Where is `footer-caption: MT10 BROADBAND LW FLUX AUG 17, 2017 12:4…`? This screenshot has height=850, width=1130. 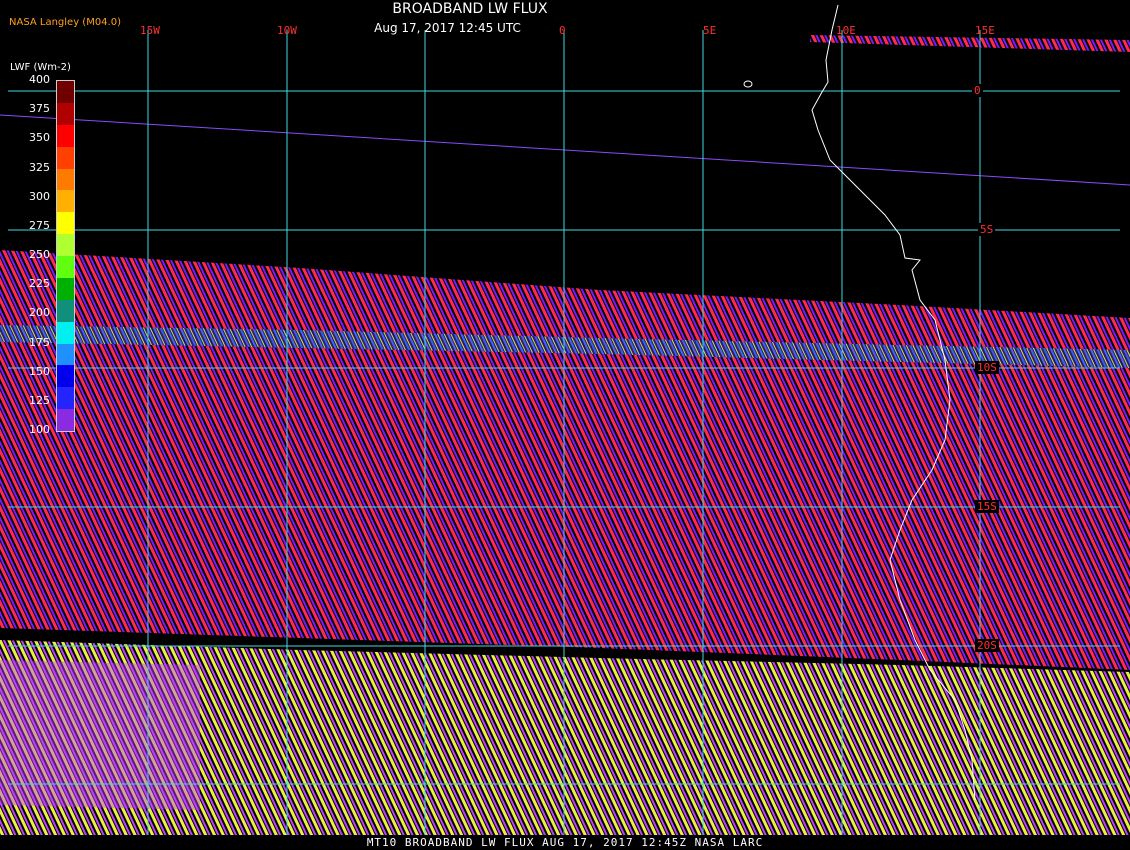 footer-caption: MT10 BROADBAND LW FLUX AUG 17, 2017 12:4… is located at coordinates (565, 842).